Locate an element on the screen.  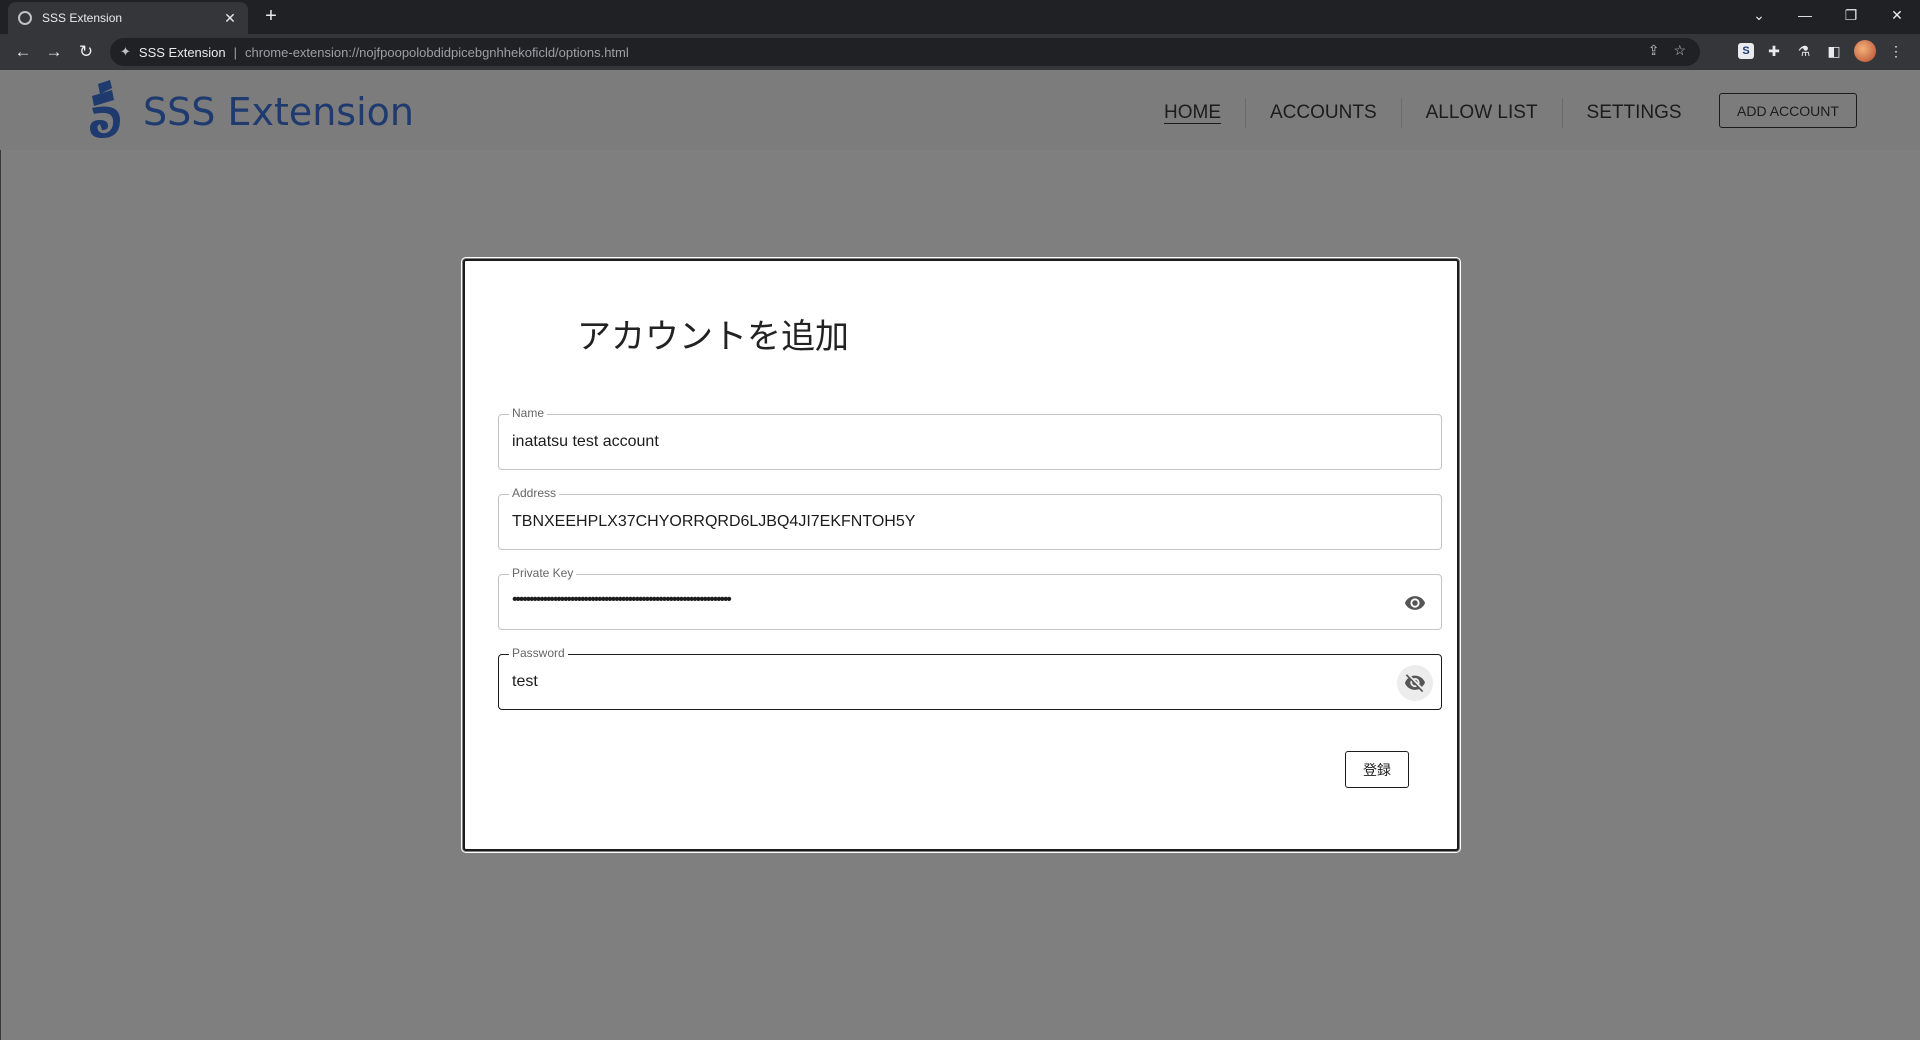
forward-icon: → is located at coordinates (54, 52).